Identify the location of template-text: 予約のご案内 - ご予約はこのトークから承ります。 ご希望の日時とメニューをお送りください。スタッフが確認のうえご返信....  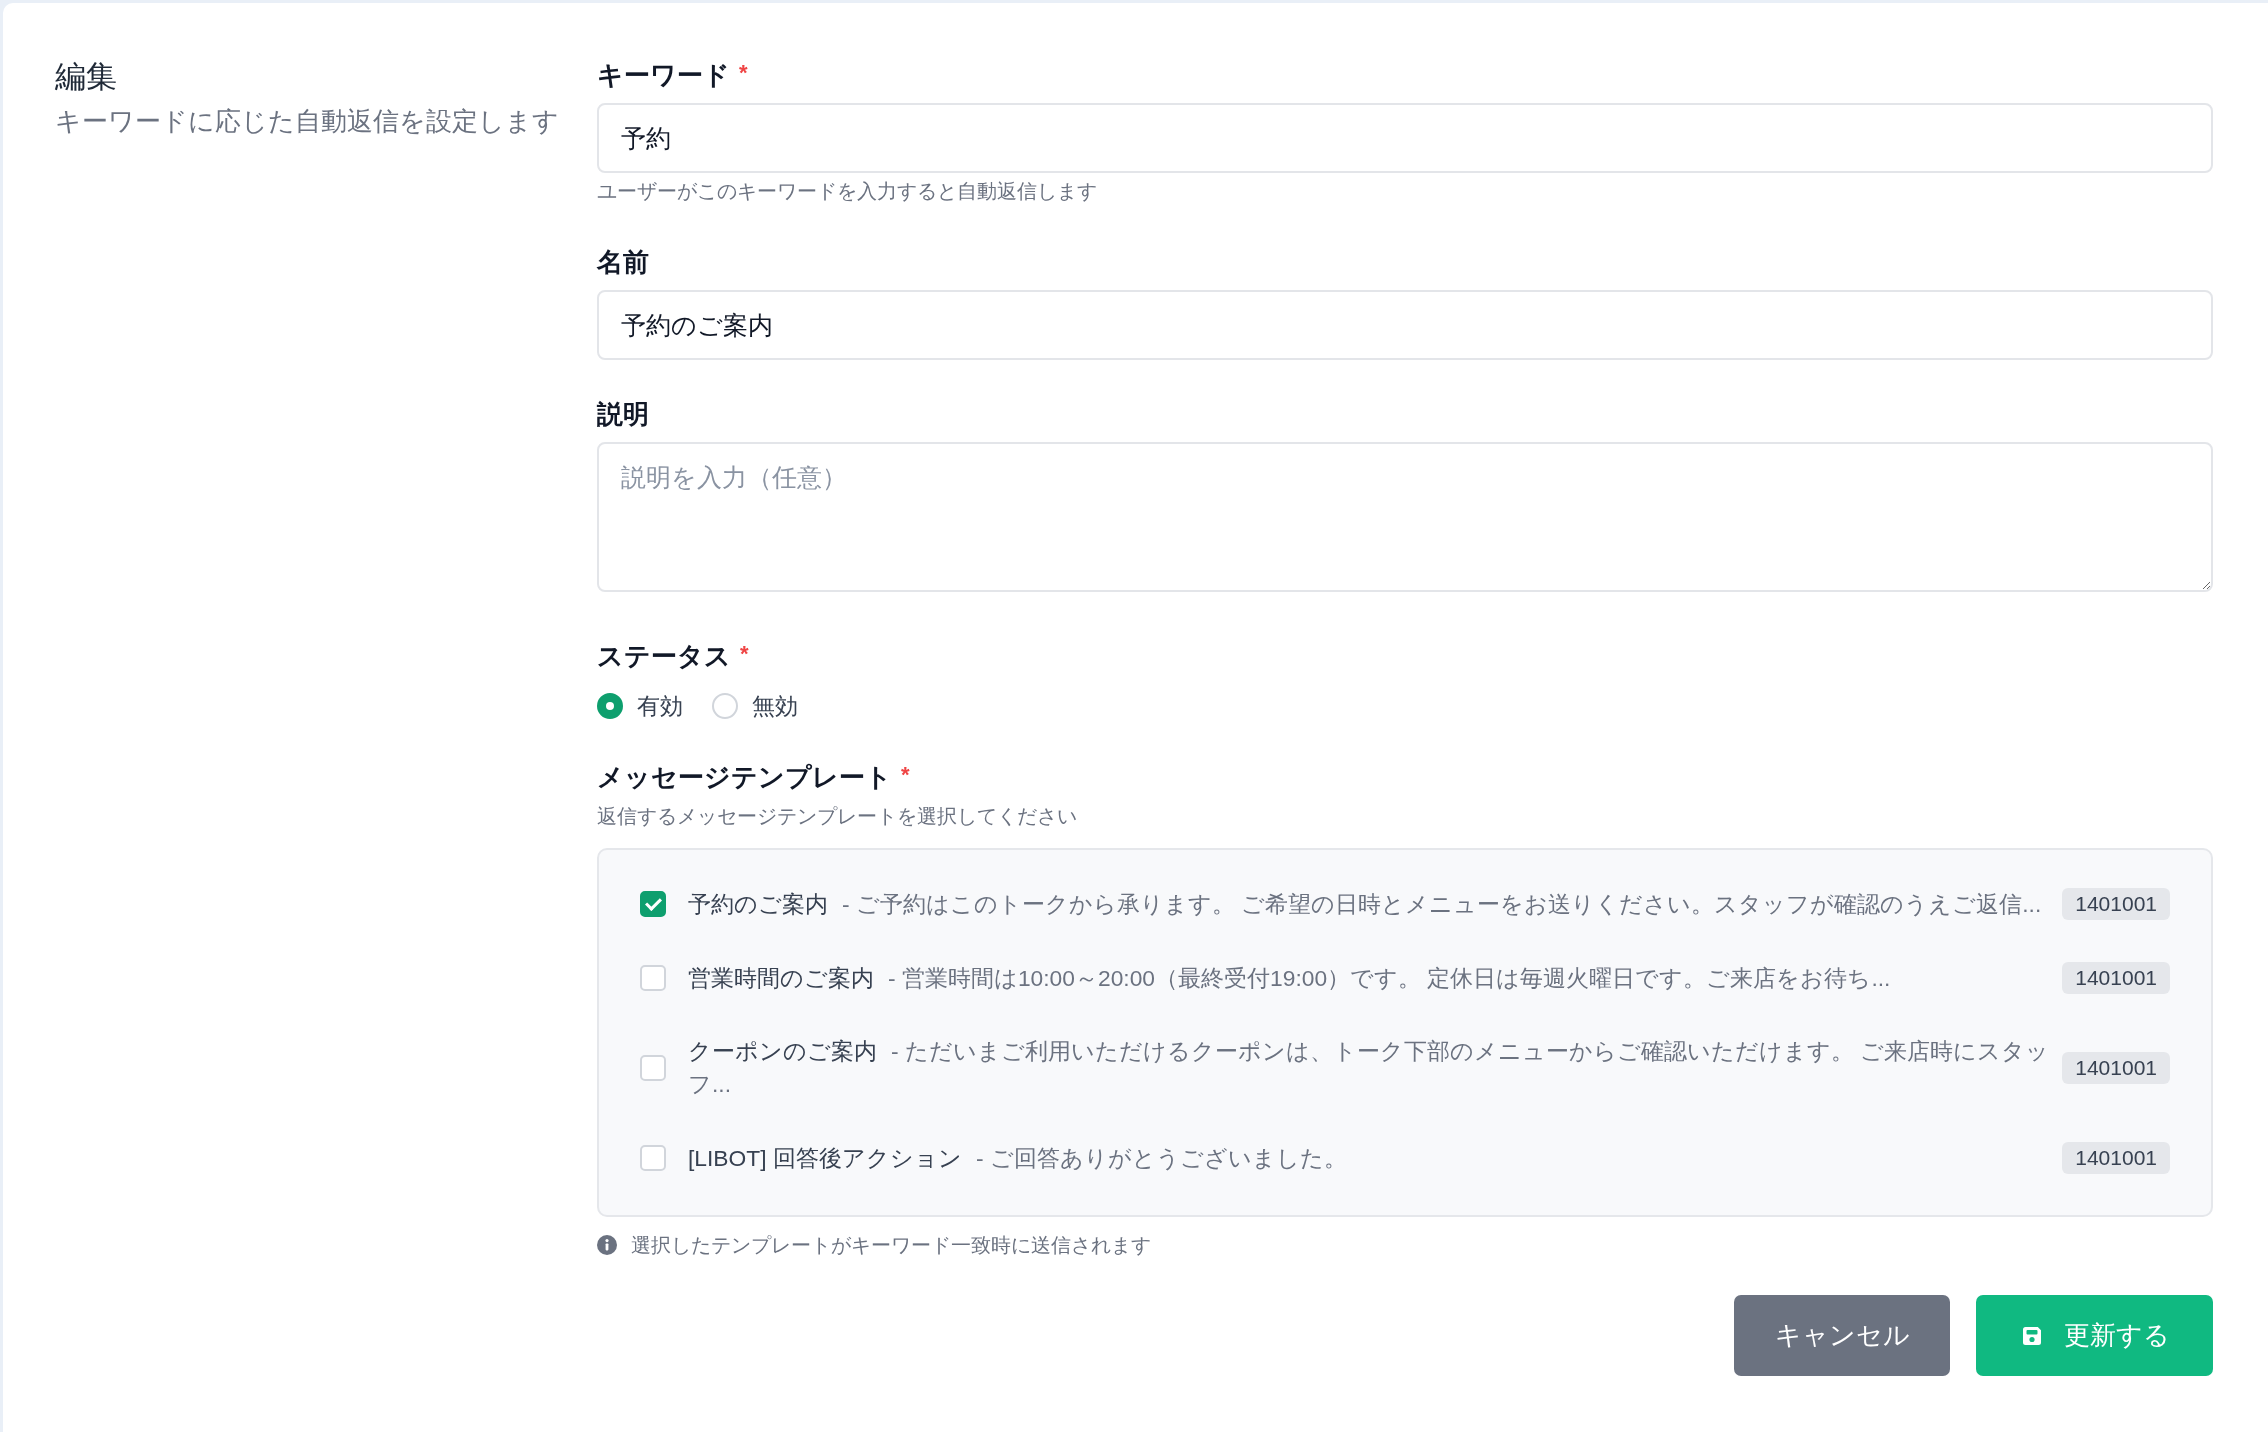
(1365, 904).